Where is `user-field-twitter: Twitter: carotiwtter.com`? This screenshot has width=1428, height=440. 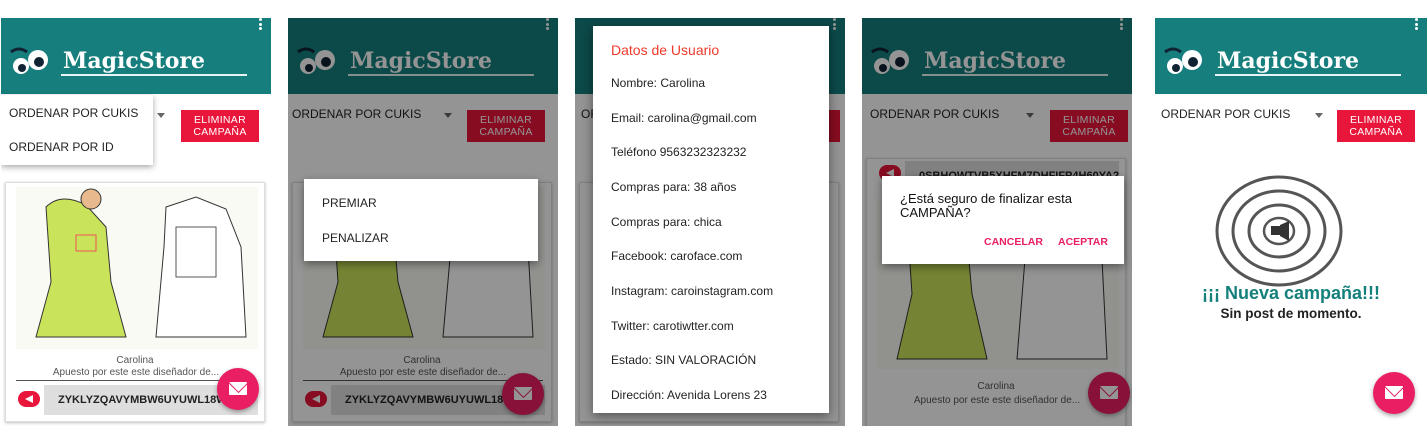 user-field-twitter: Twitter: carotiwtter.com is located at coordinates (672, 326).